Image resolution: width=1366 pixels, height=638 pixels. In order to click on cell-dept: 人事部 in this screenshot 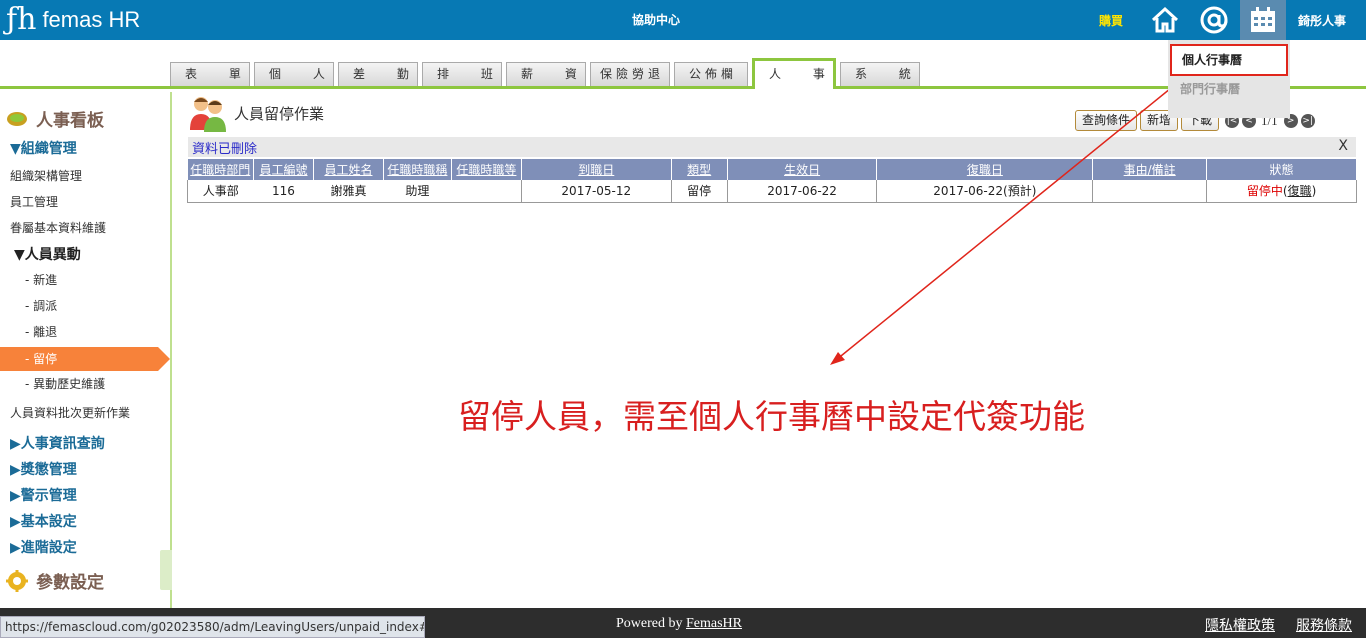, I will do `click(220, 191)`.